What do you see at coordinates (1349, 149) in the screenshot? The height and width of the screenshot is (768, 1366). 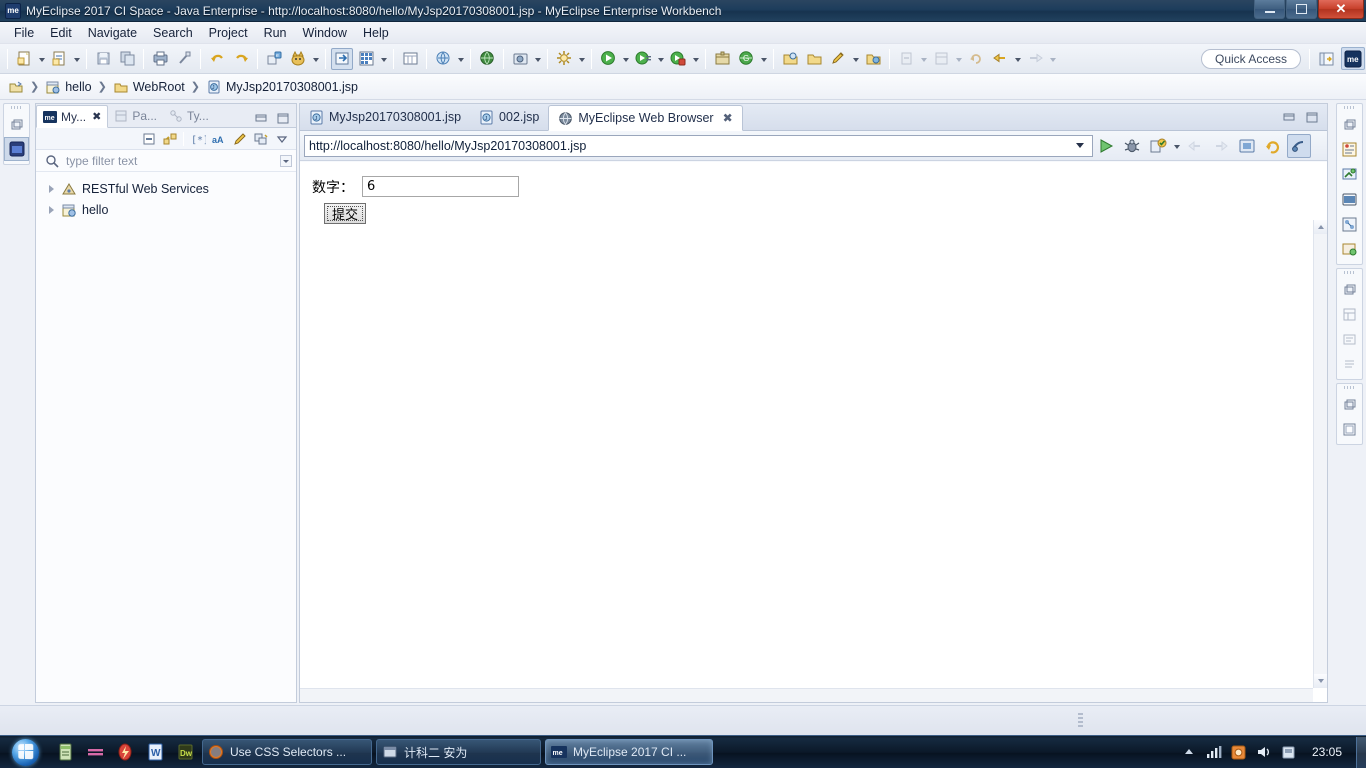 I see `outline-icon` at bounding box center [1349, 149].